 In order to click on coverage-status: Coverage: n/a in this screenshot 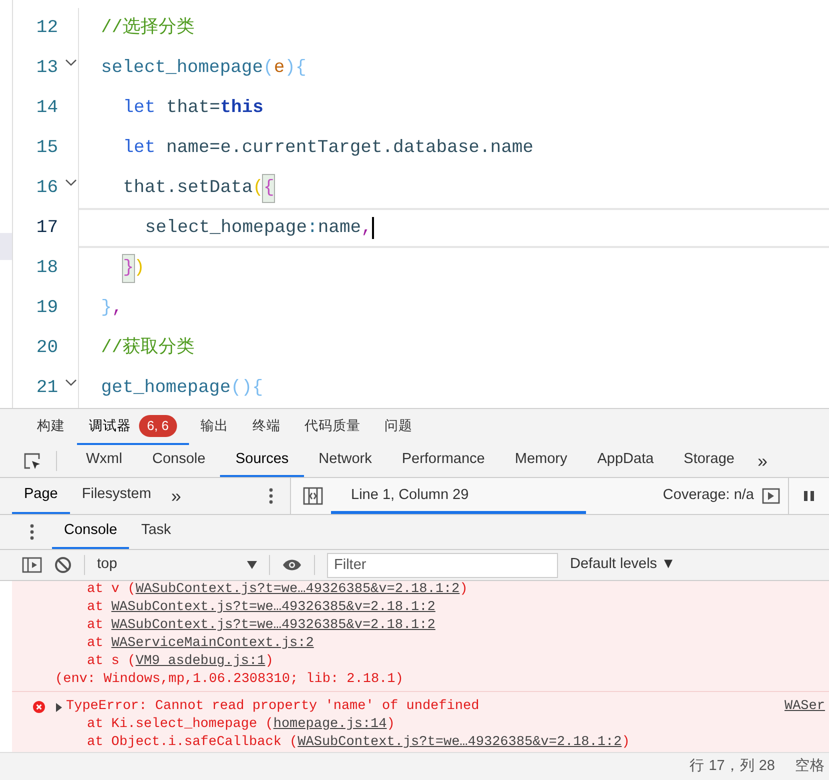, I will do `click(708, 496)`.